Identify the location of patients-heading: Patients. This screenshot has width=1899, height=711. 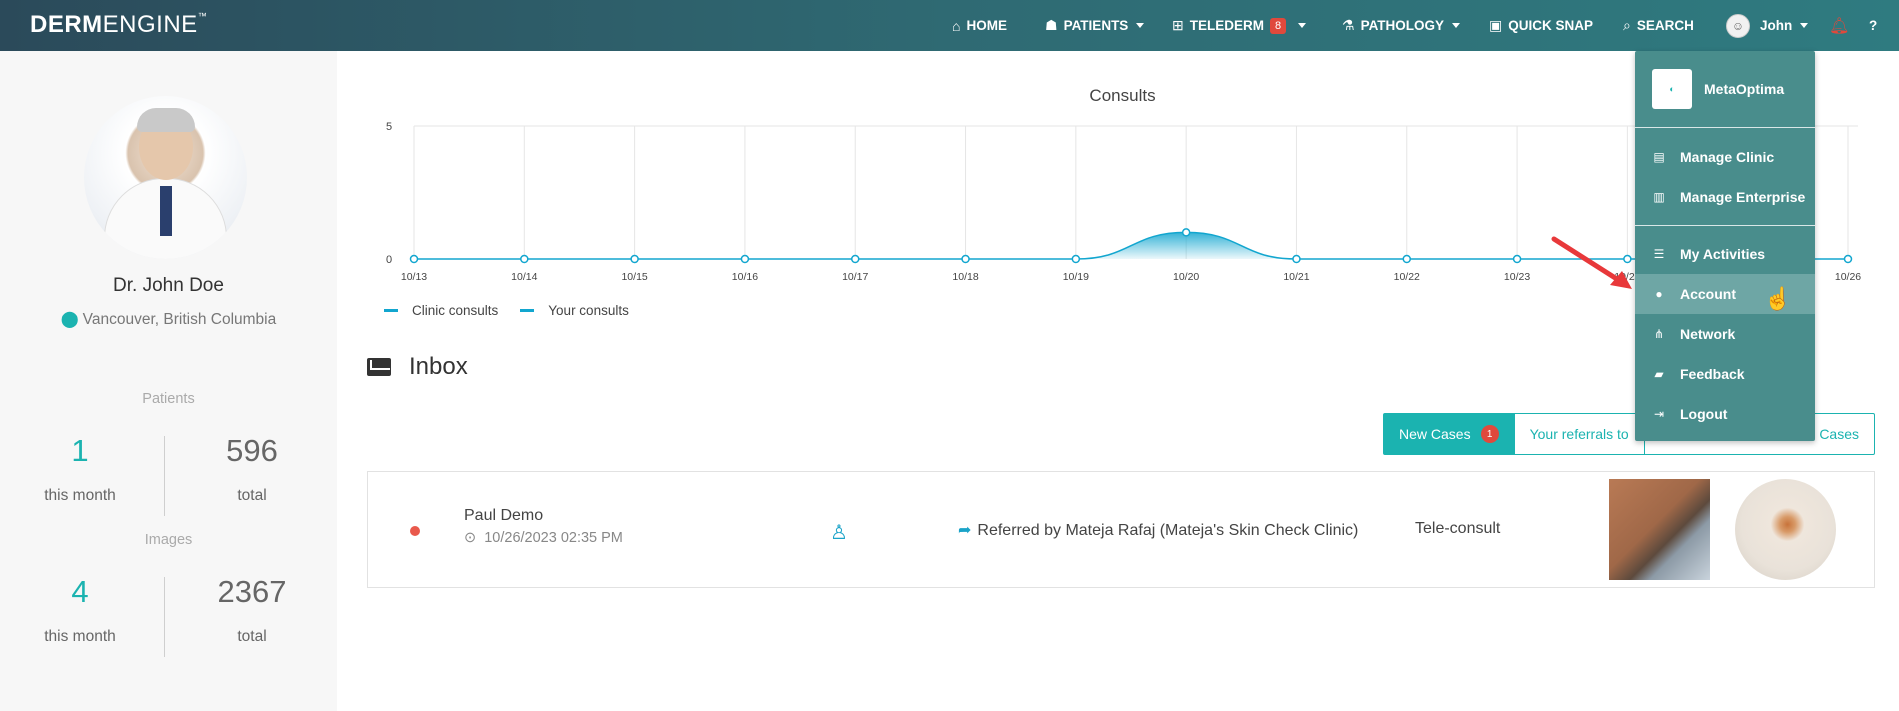
(168, 399).